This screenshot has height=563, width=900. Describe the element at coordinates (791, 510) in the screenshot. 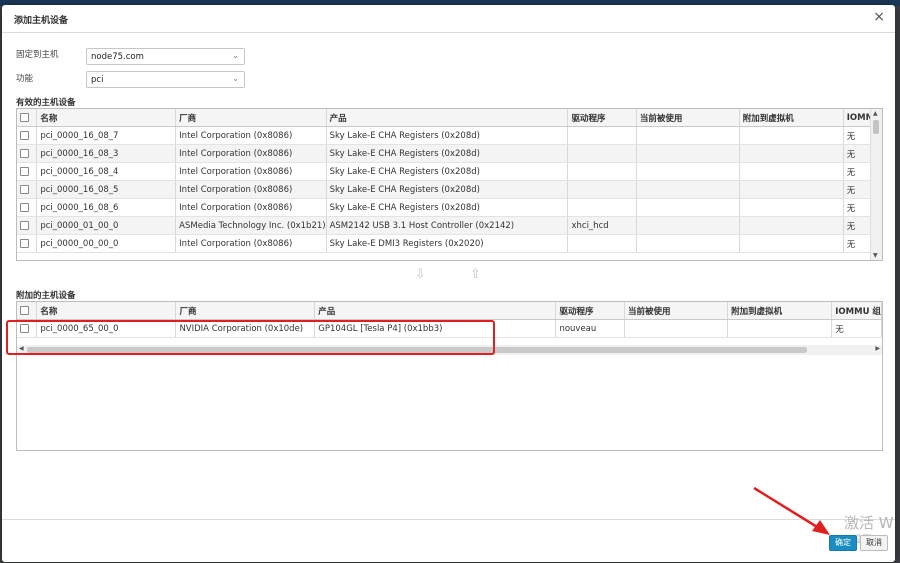

I see `annotation-arrow-icon` at that location.